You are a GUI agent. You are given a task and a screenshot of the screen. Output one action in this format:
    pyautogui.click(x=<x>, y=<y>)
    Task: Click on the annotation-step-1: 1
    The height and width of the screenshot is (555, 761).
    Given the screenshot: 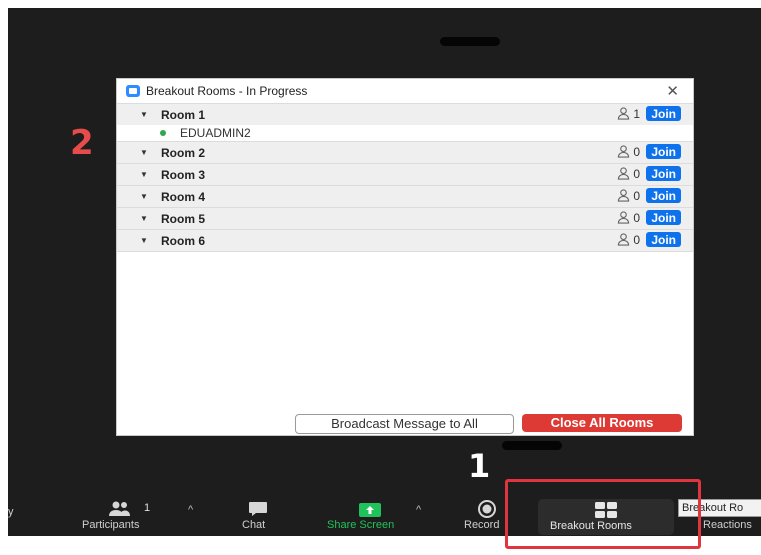 What is the action you would take?
    pyautogui.click(x=479, y=466)
    